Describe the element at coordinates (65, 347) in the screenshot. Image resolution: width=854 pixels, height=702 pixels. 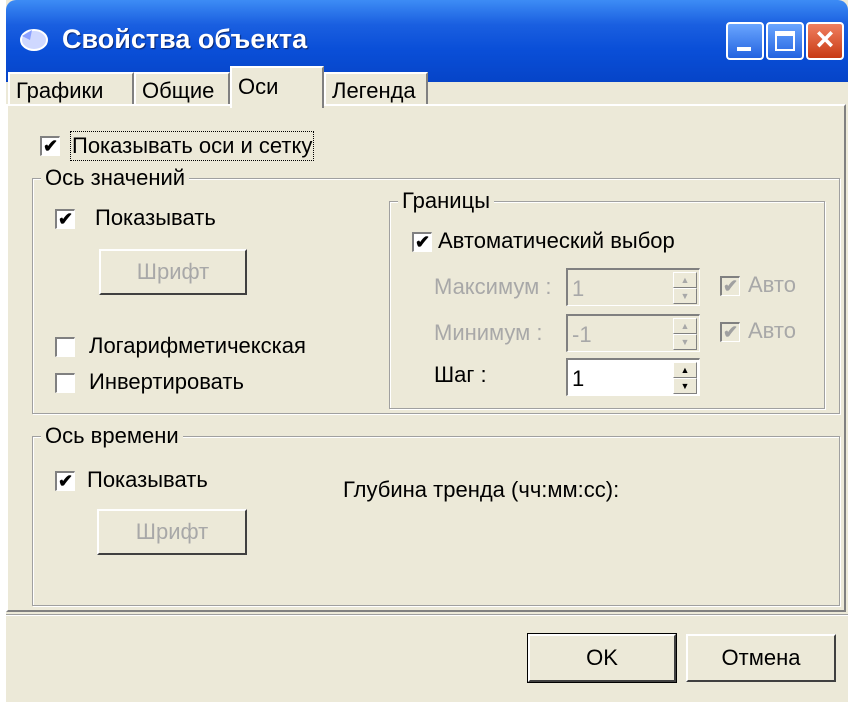
I see `logarithmic-checkbox` at that location.